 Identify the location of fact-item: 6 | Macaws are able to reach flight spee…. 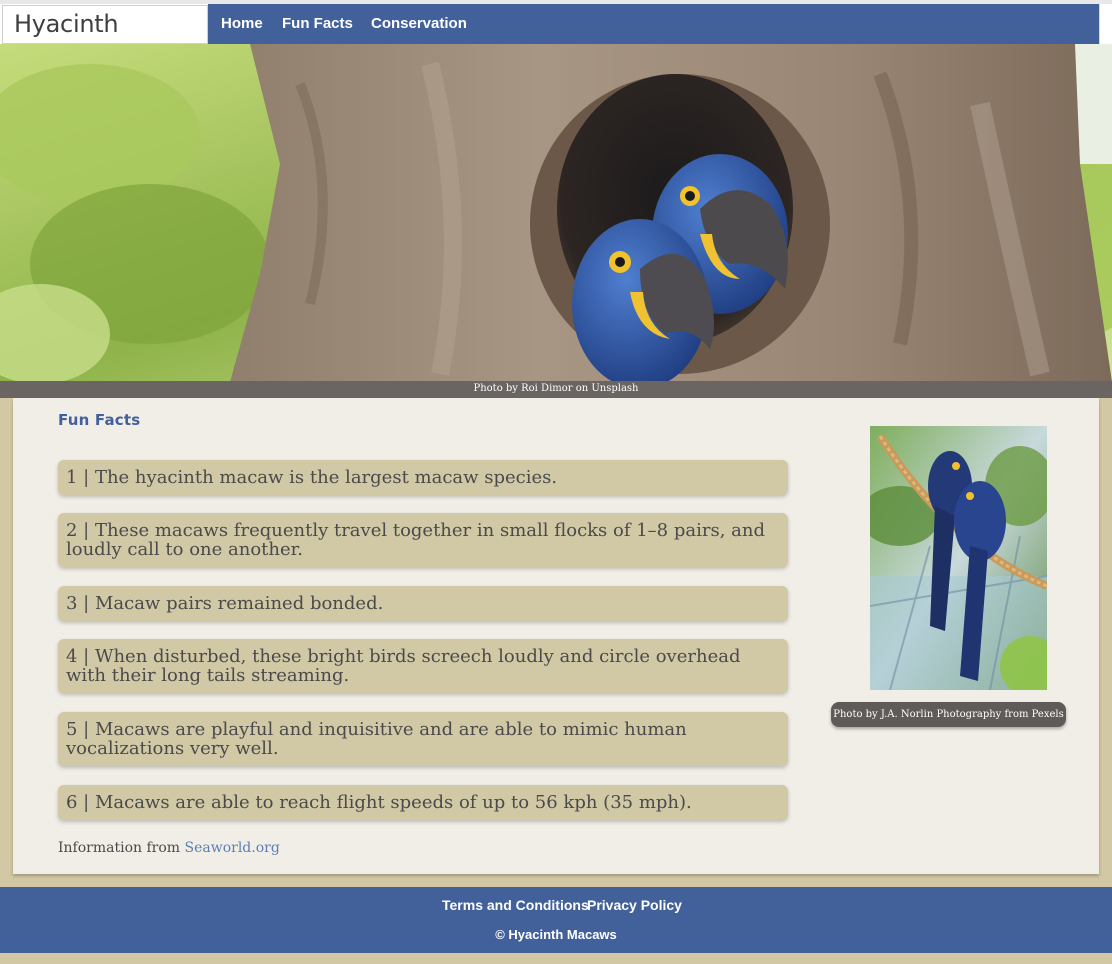
(423, 802).